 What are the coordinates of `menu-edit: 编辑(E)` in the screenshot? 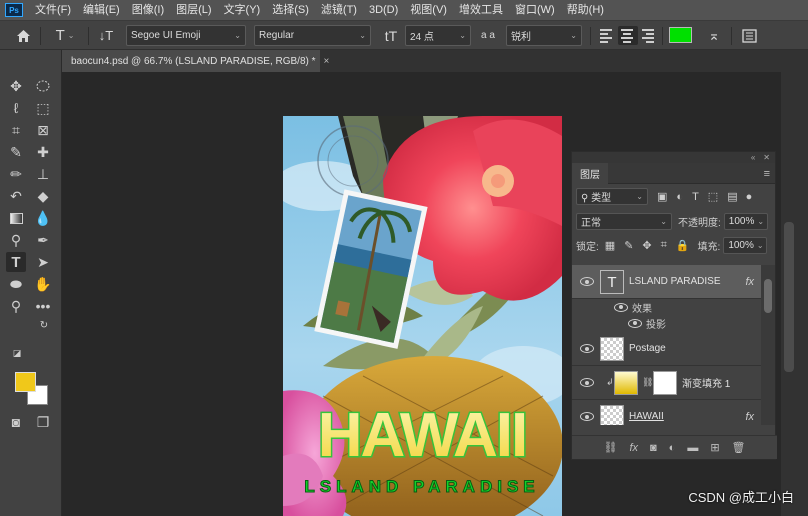 It's located at (101, 10).